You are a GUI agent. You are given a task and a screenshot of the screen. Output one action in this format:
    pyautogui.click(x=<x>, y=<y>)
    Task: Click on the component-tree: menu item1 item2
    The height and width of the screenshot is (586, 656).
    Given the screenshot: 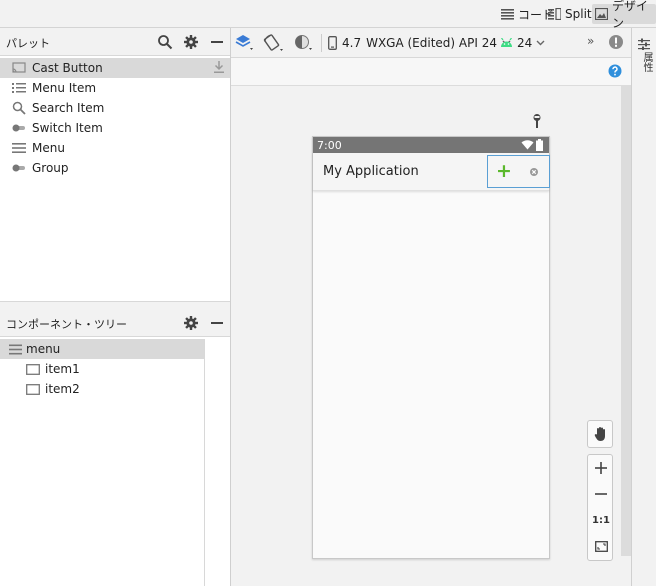 What is the action you would take?
    pyautogui.click(x=102, y=462)
    